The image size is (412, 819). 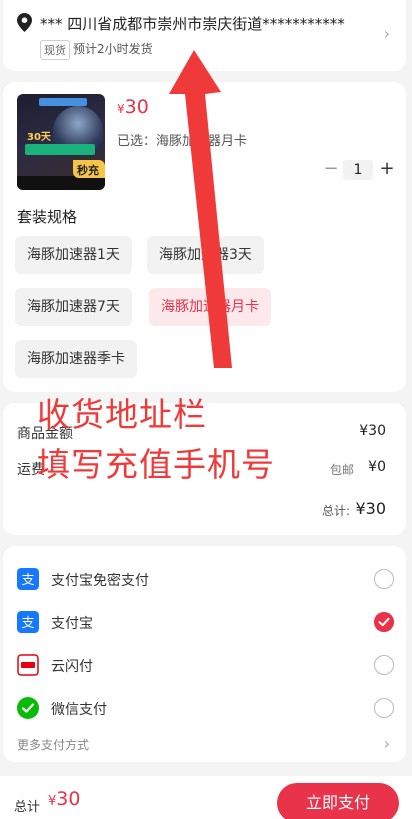 I want to click on option-7-day: 海豚加速器7天, so click(x=73, y=307).